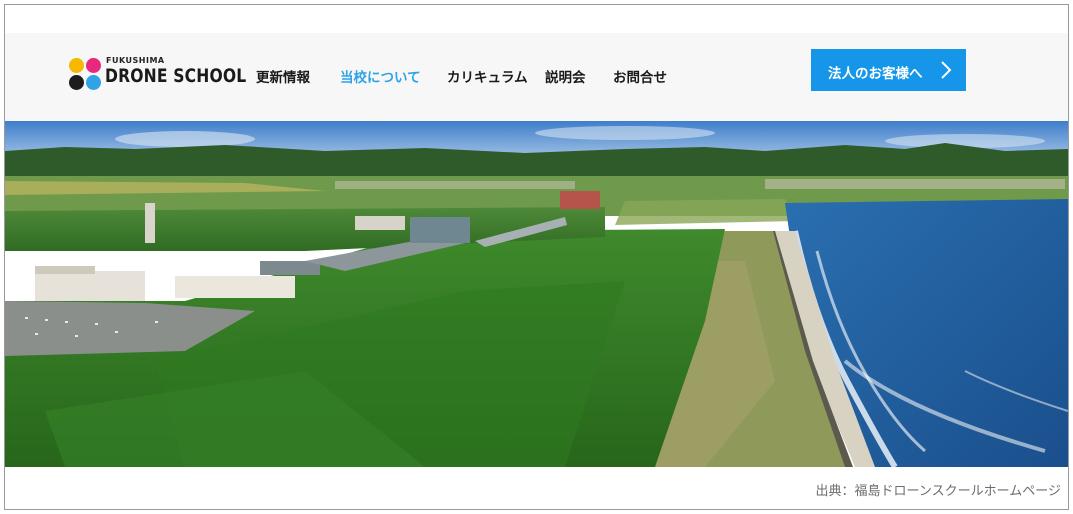  I want to click on logo-subtitle: FUKUSHIMA, so click(135, 60).